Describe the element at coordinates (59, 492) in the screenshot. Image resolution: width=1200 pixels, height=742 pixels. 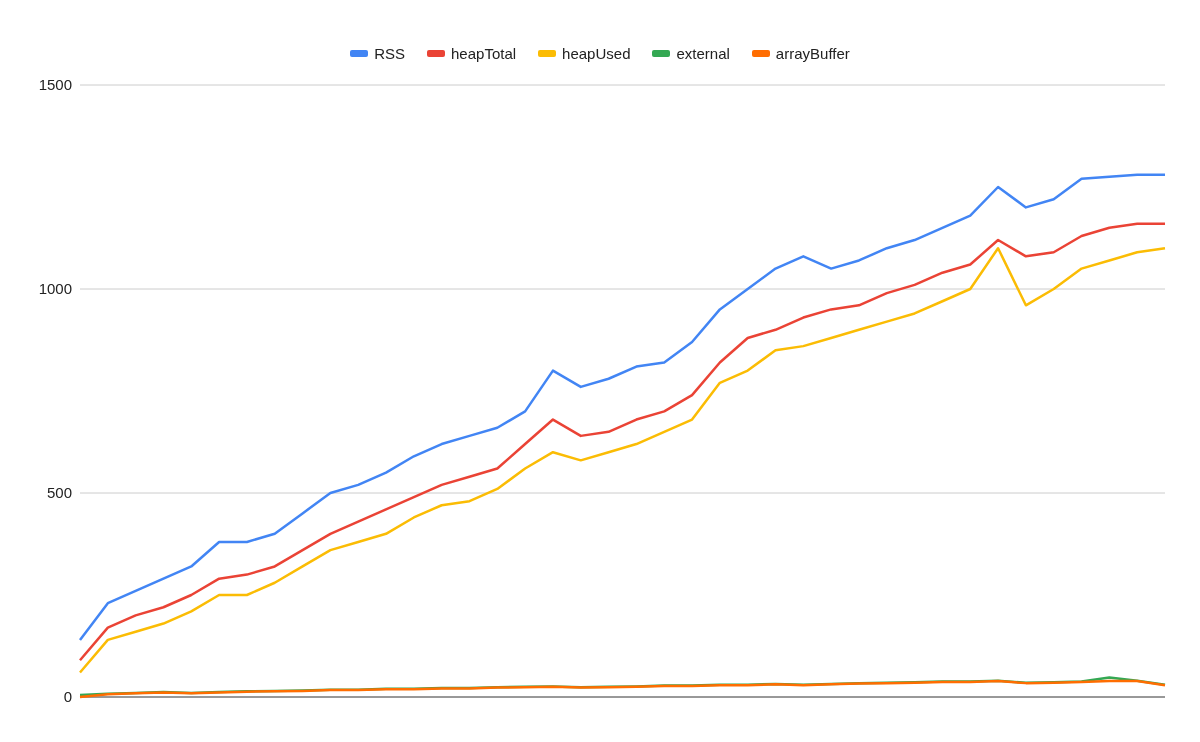
I see `y-tick-label: 500` at that location.